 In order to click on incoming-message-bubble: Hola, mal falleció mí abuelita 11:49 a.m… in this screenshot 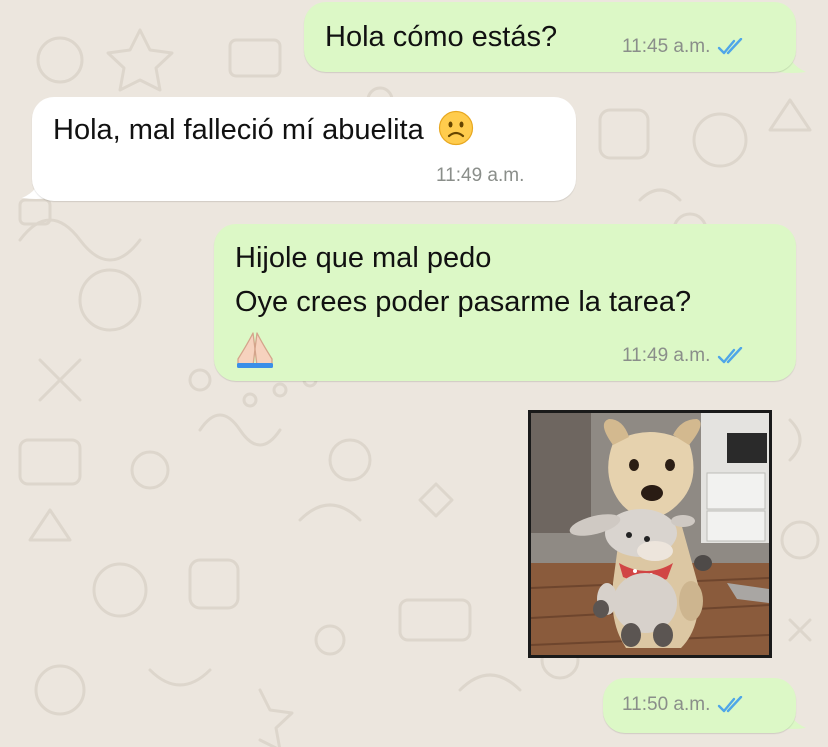, I will do `click(304, 149)`.